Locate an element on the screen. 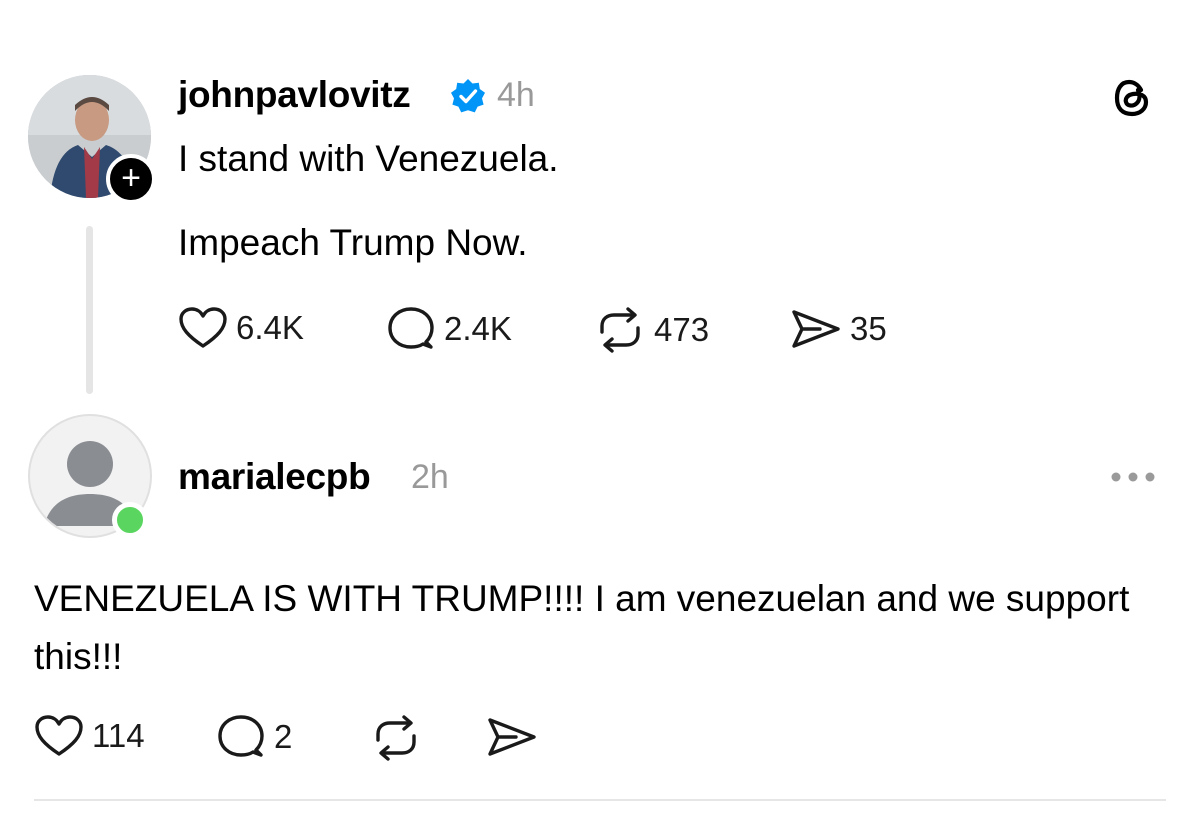 This screenshot has height=817, width=1200. share-button is located at coordinates (516, 737).